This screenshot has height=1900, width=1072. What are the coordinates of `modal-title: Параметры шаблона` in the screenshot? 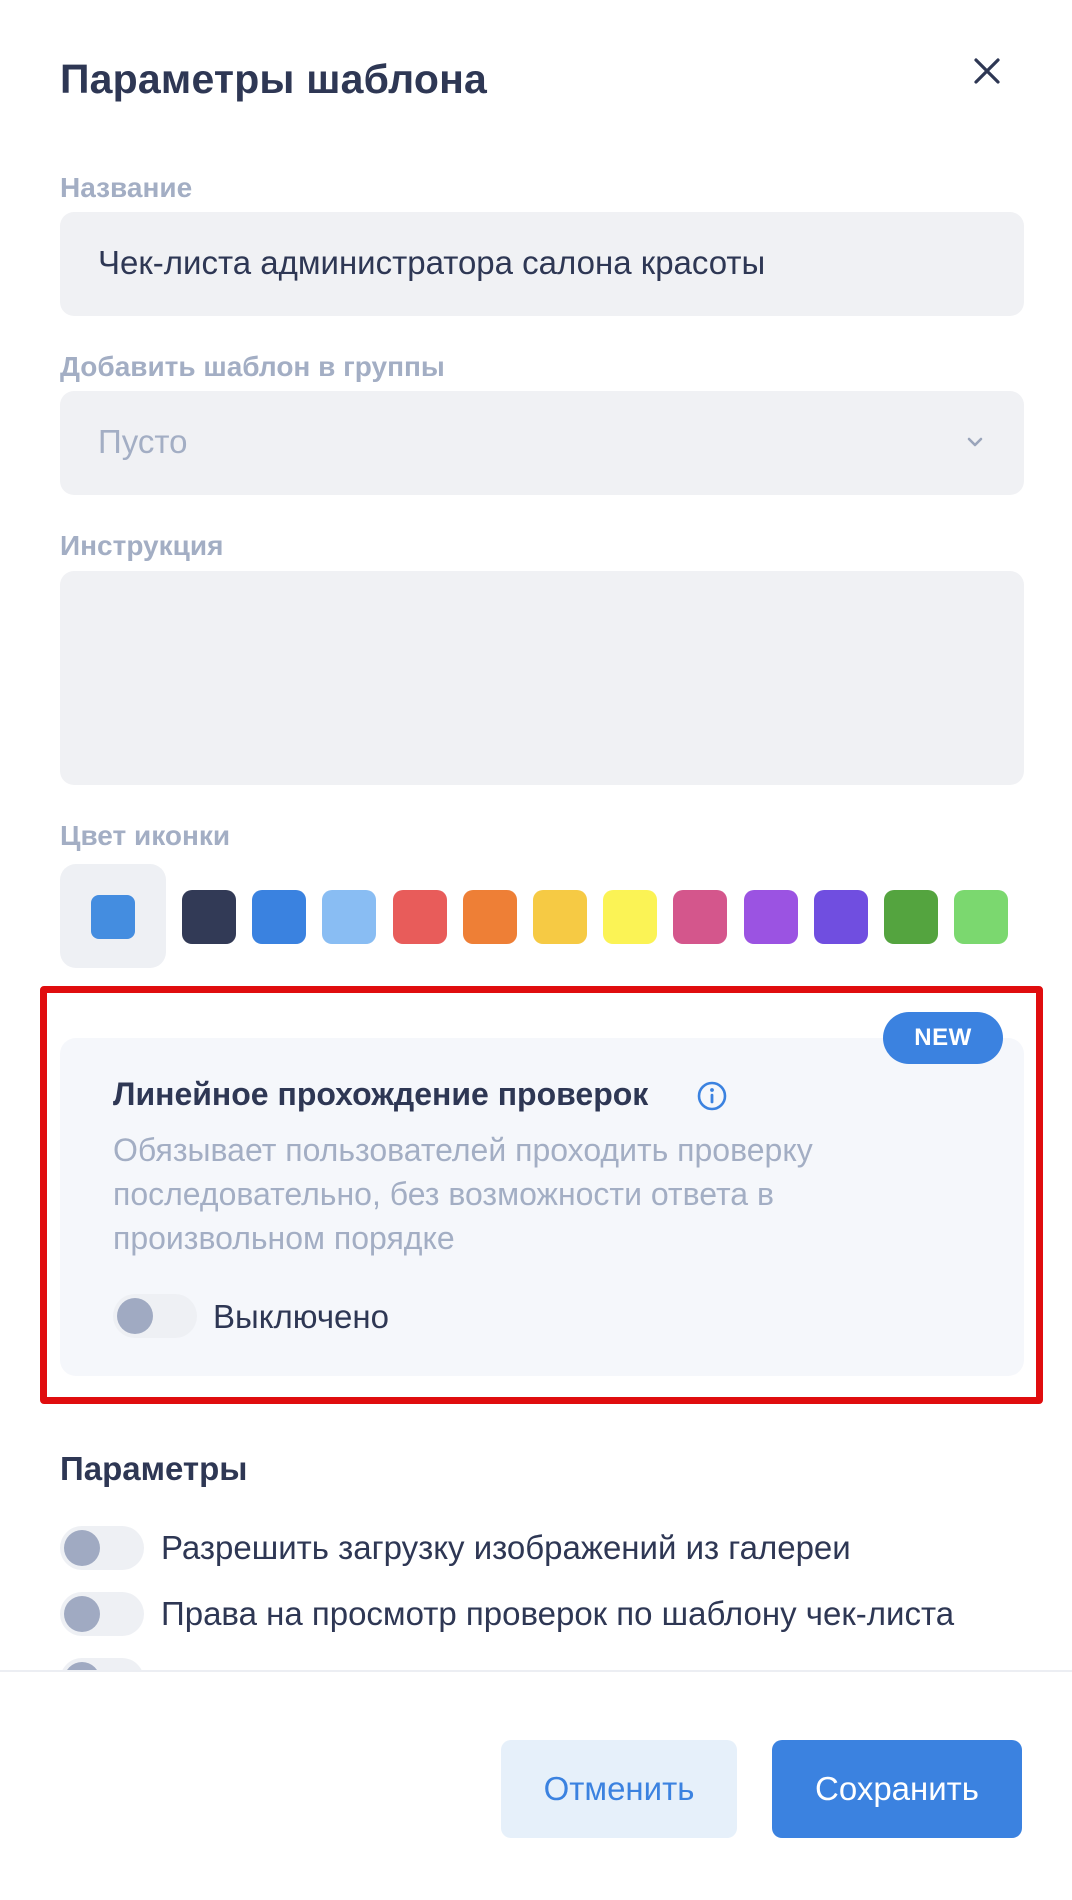 It's located at (274, 79).